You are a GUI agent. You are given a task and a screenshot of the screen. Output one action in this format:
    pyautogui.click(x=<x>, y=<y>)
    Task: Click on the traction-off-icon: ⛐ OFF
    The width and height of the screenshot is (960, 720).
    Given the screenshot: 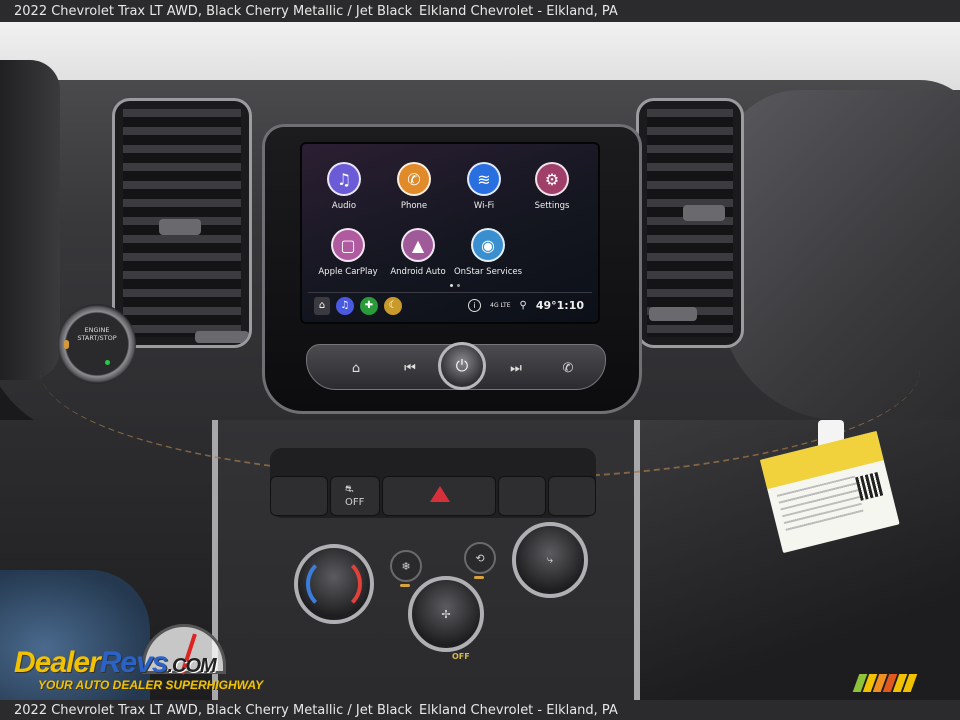 What is the action you would take?
    pyautogui.click(x=355, y=496)
    